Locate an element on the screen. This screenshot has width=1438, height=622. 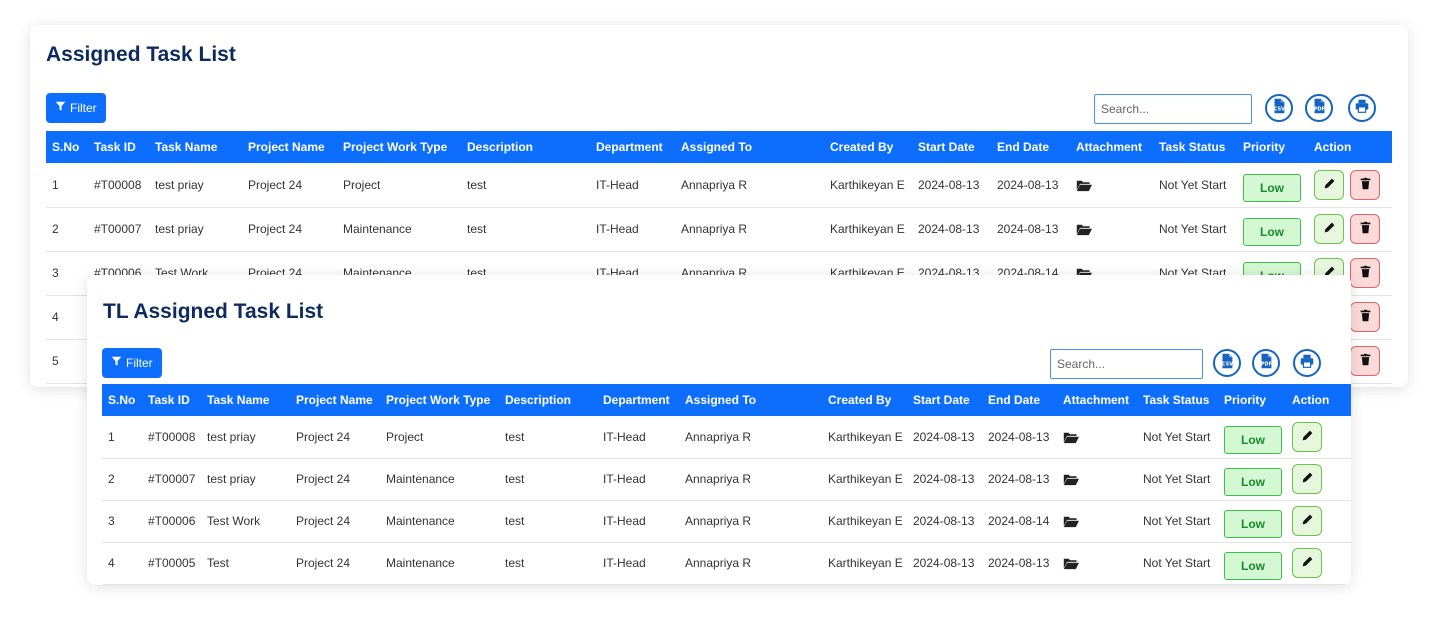
header-description: Description is located at coordinates (548, 400).